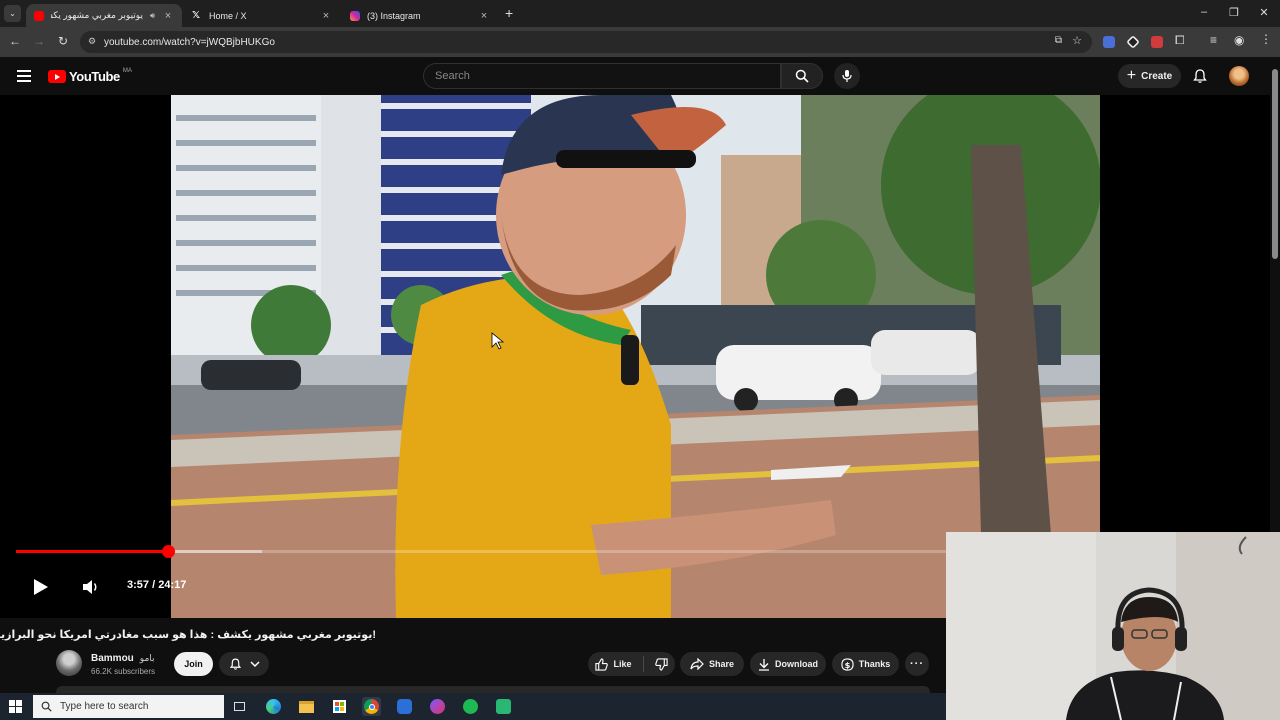 This screenshot has width=1280, height=720. Describe the element at coordinates (371, 706) in the screenshot. I see `chrome-icon` at that location.